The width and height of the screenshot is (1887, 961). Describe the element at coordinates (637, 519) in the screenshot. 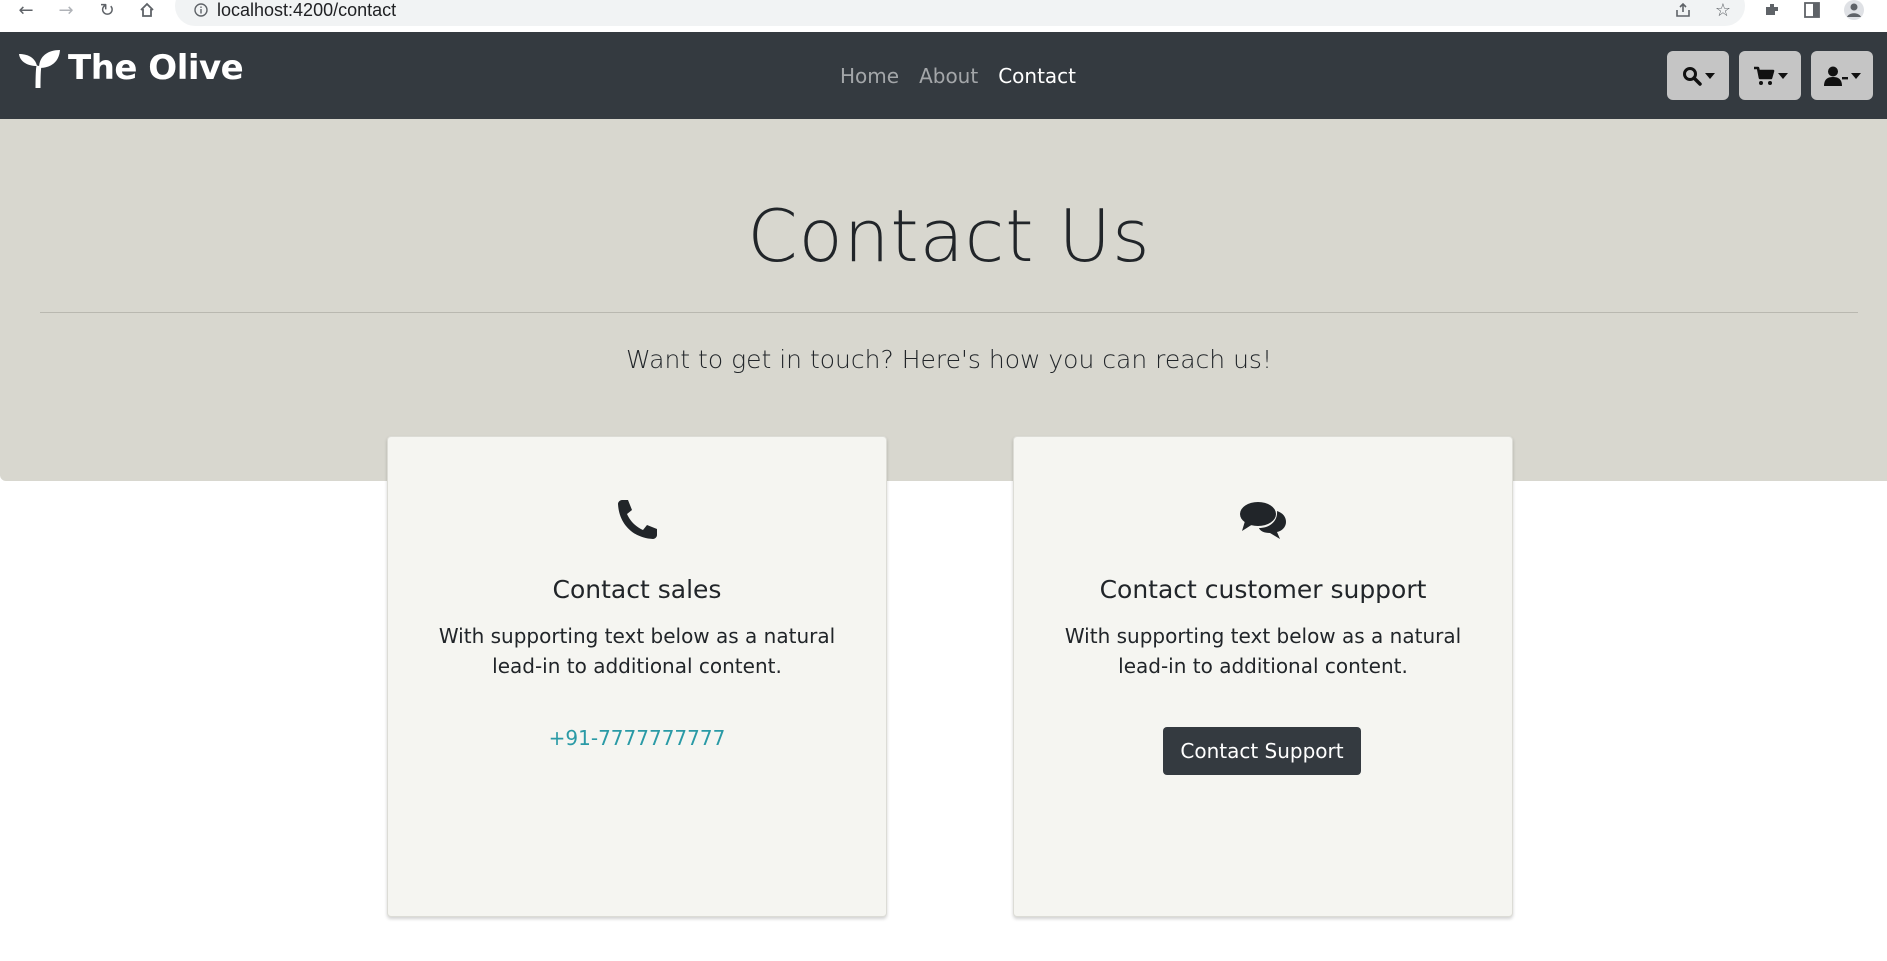

I see `phone-icon` at that location.